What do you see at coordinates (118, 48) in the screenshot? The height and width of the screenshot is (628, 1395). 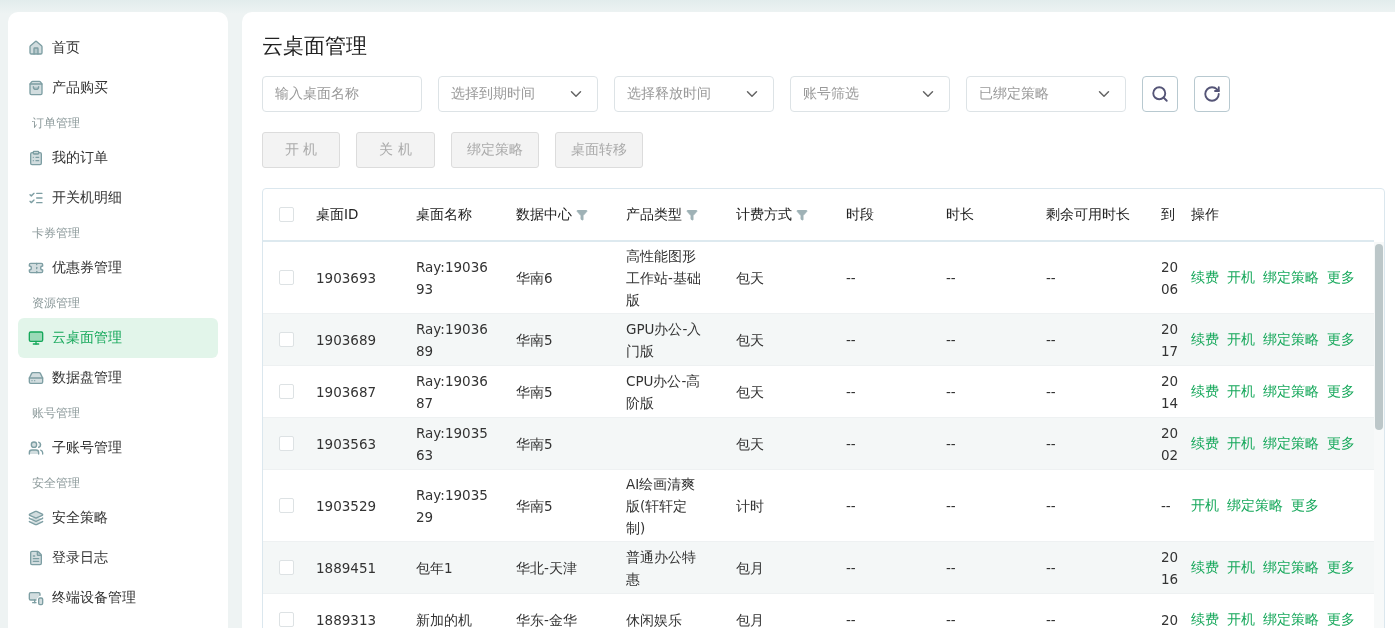 I see `sidebar-item: 首页` at bounding box center [118, 48].